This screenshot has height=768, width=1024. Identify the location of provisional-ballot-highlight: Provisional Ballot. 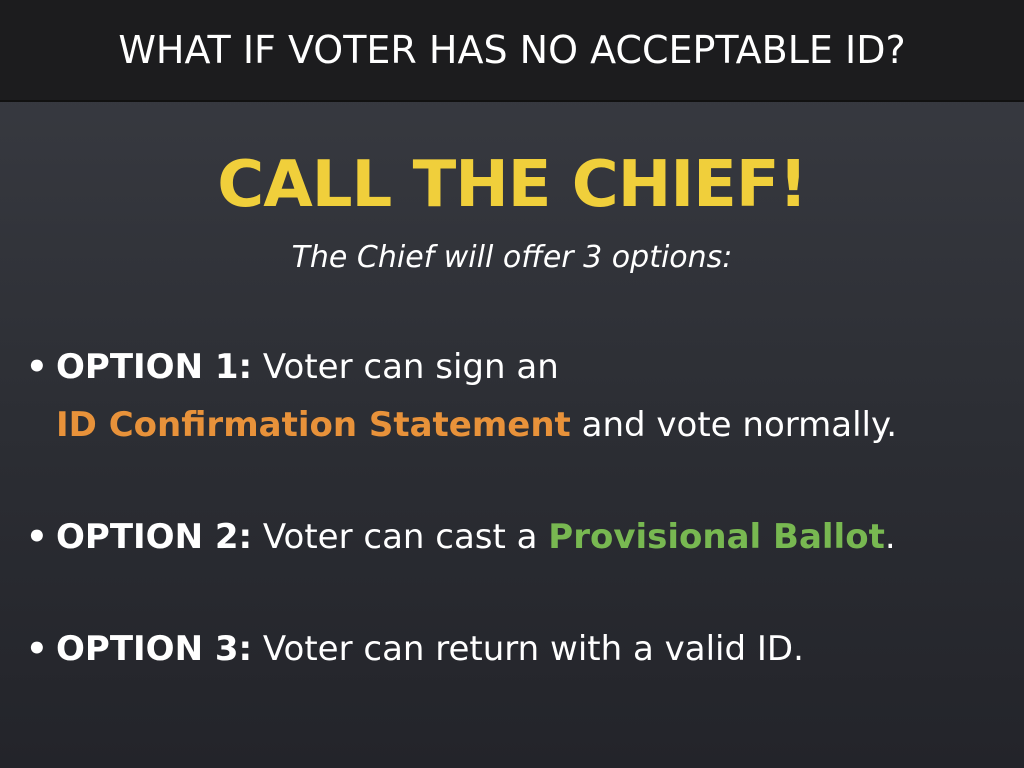
(716, 537).